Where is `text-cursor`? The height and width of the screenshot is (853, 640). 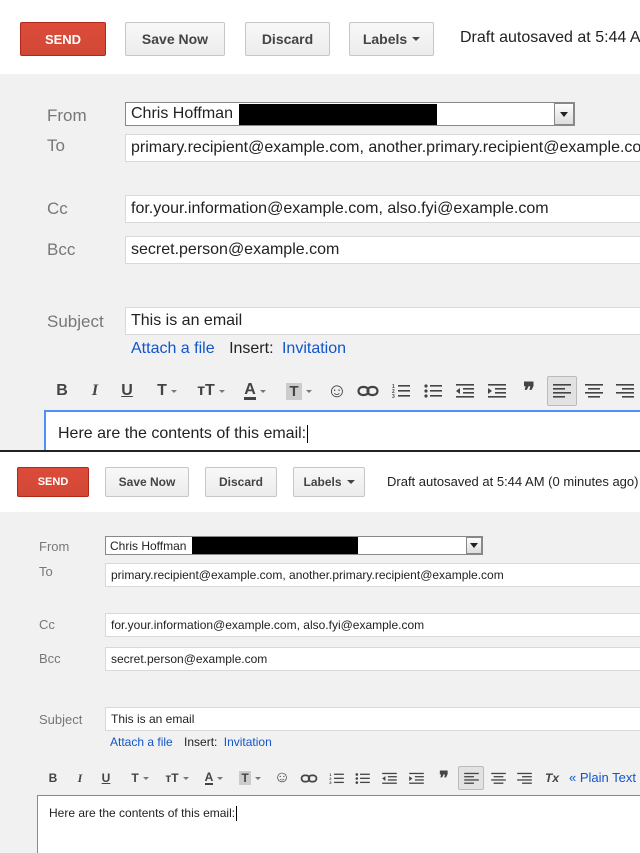
text-cursor is located at coordinates (308, 434).